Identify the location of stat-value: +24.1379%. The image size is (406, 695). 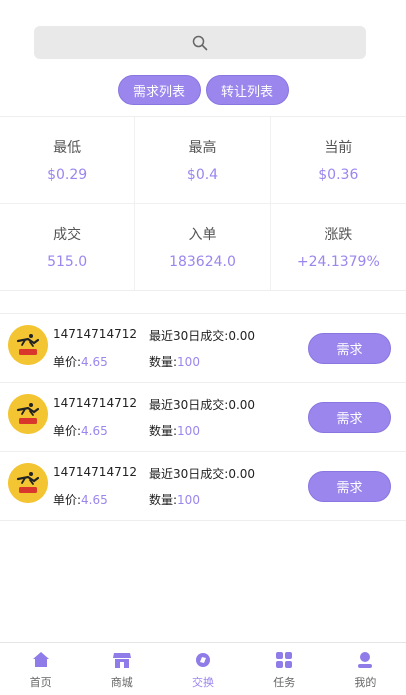
(338, 261).